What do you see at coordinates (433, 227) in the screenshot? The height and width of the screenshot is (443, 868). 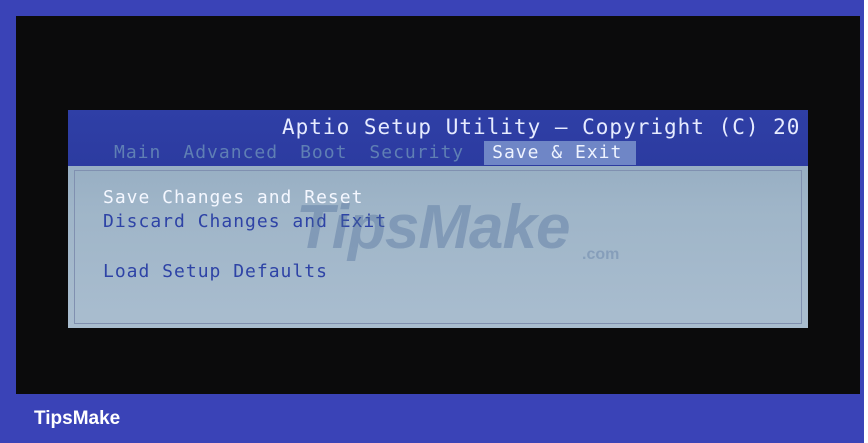 I see `watermark-logo: TipsMake` at bounding box center [433, 227].